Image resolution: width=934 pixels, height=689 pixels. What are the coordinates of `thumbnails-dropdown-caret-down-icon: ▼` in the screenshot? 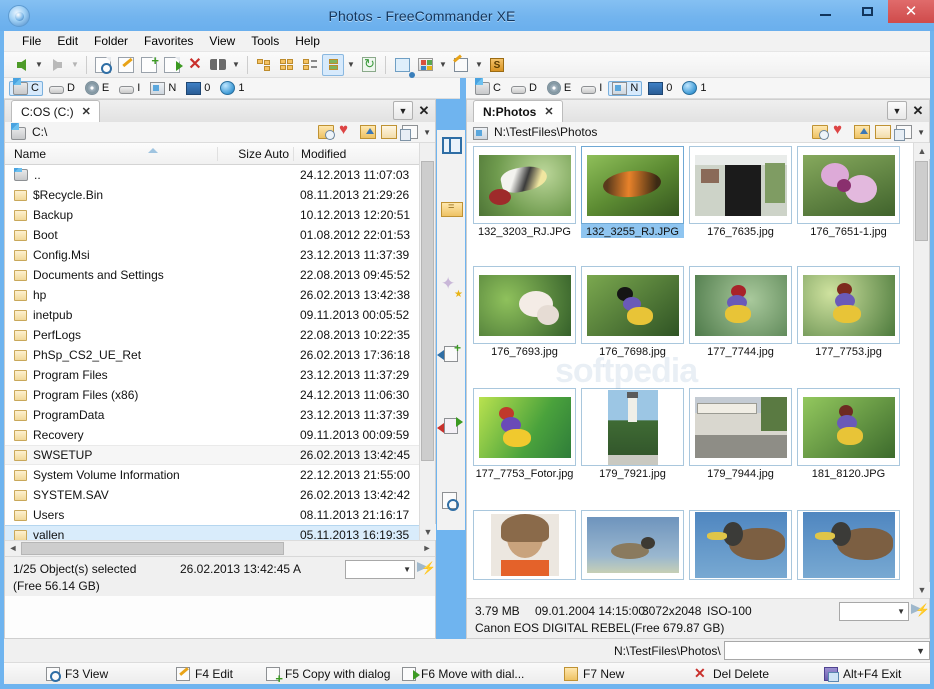 It's located at (351, 65).